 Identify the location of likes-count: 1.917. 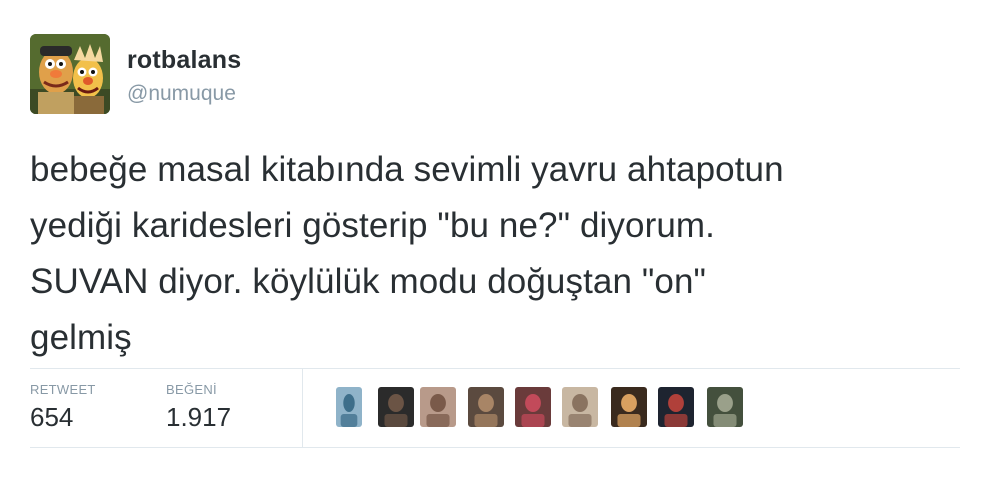
(199, 417).